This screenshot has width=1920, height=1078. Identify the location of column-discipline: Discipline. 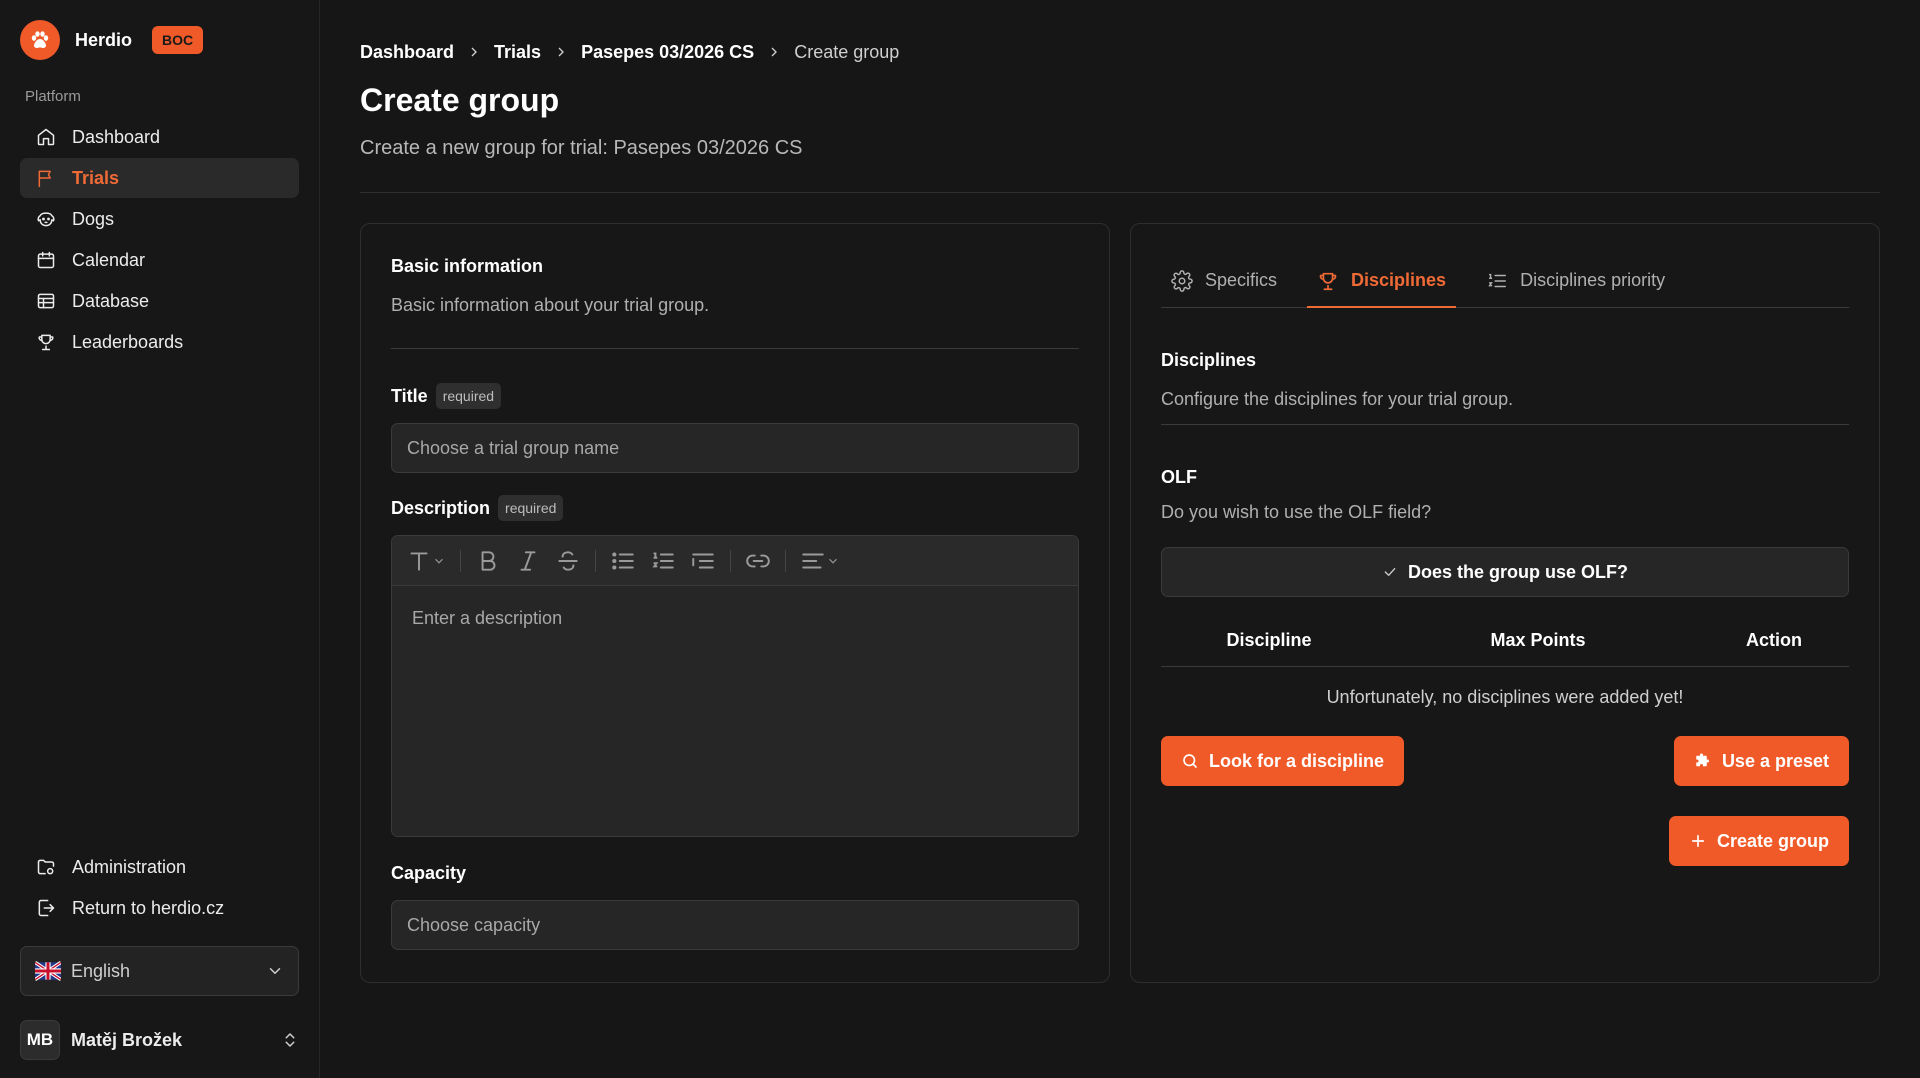
(1269, 640).